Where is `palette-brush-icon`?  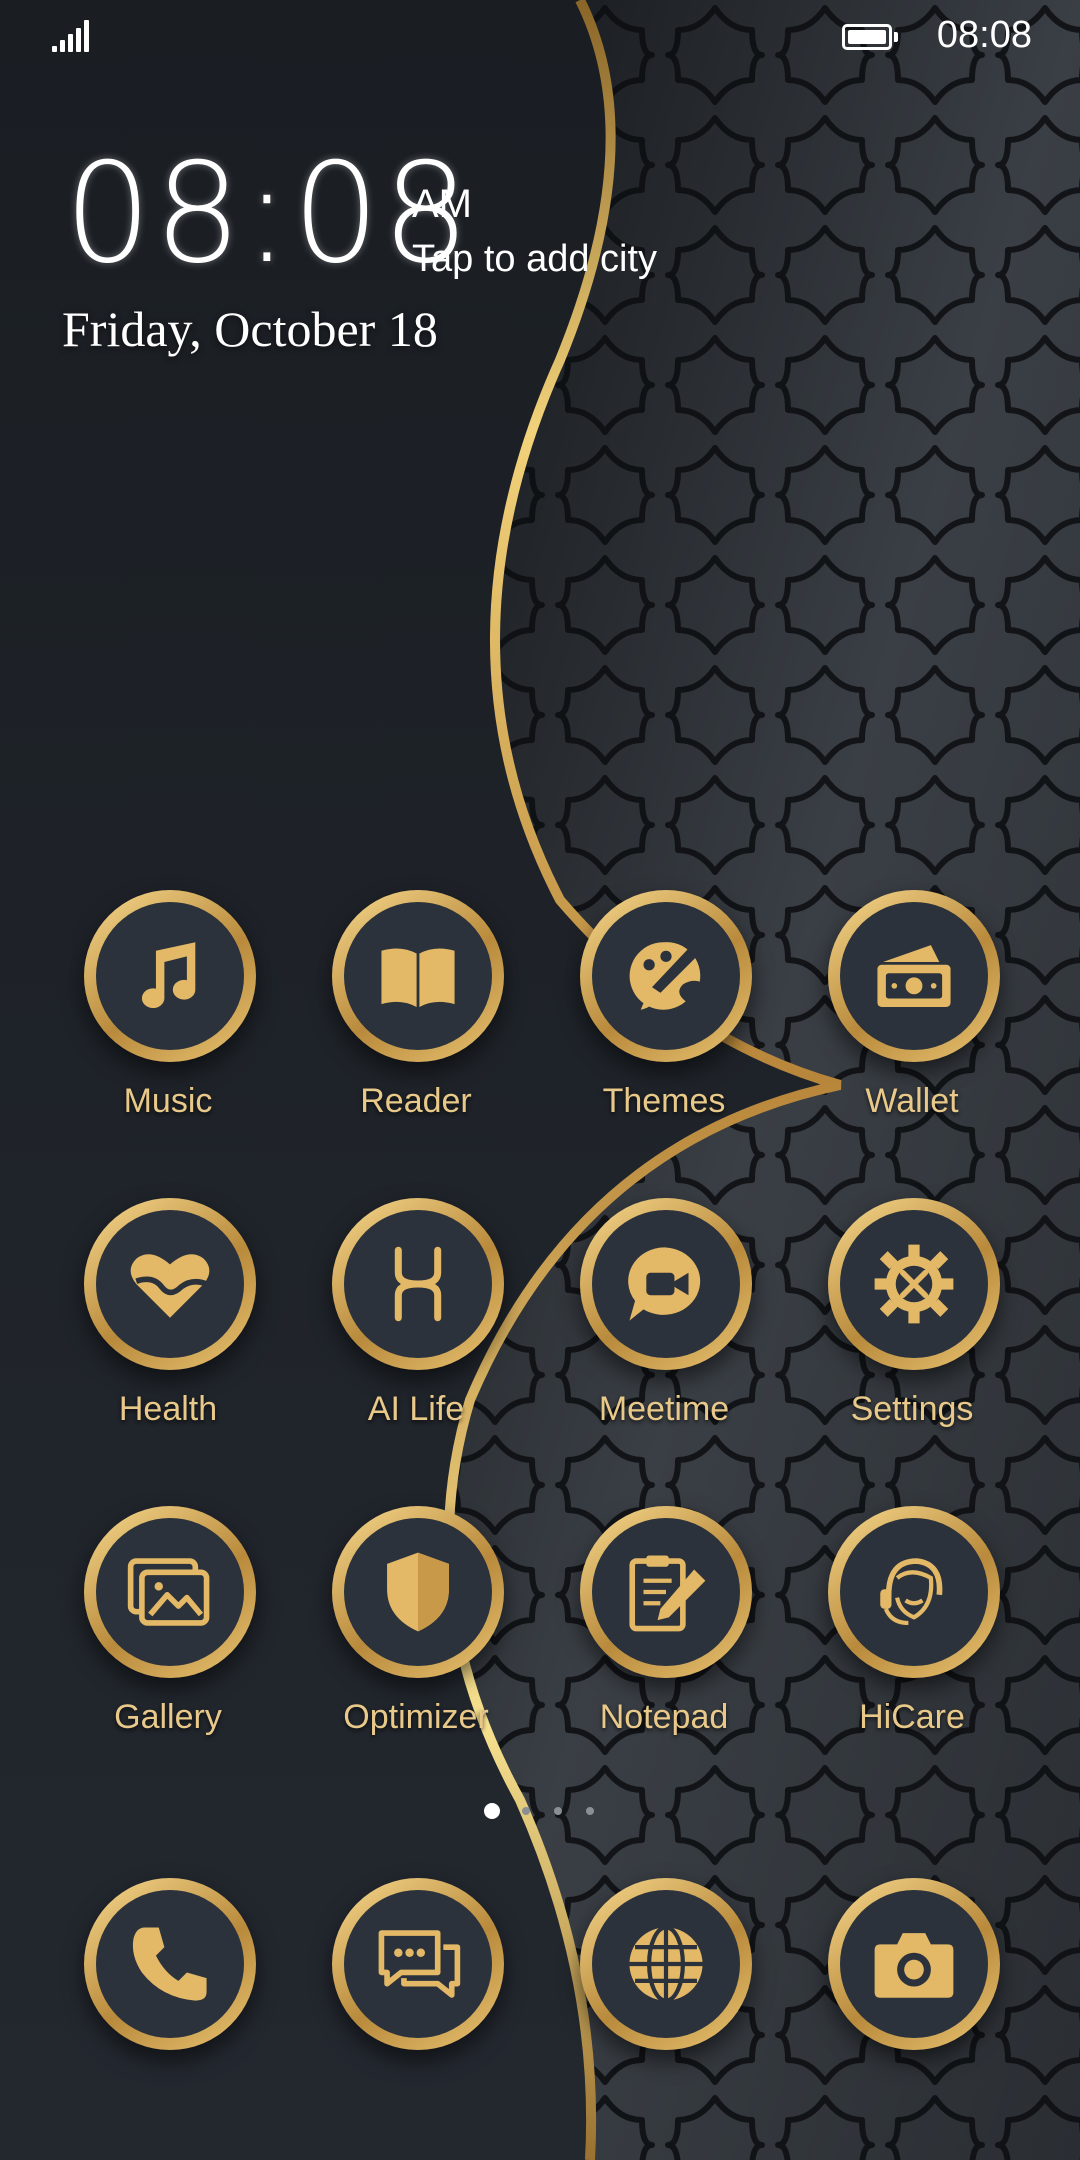 palette-brush-icon is located at coordinates (667, 974).